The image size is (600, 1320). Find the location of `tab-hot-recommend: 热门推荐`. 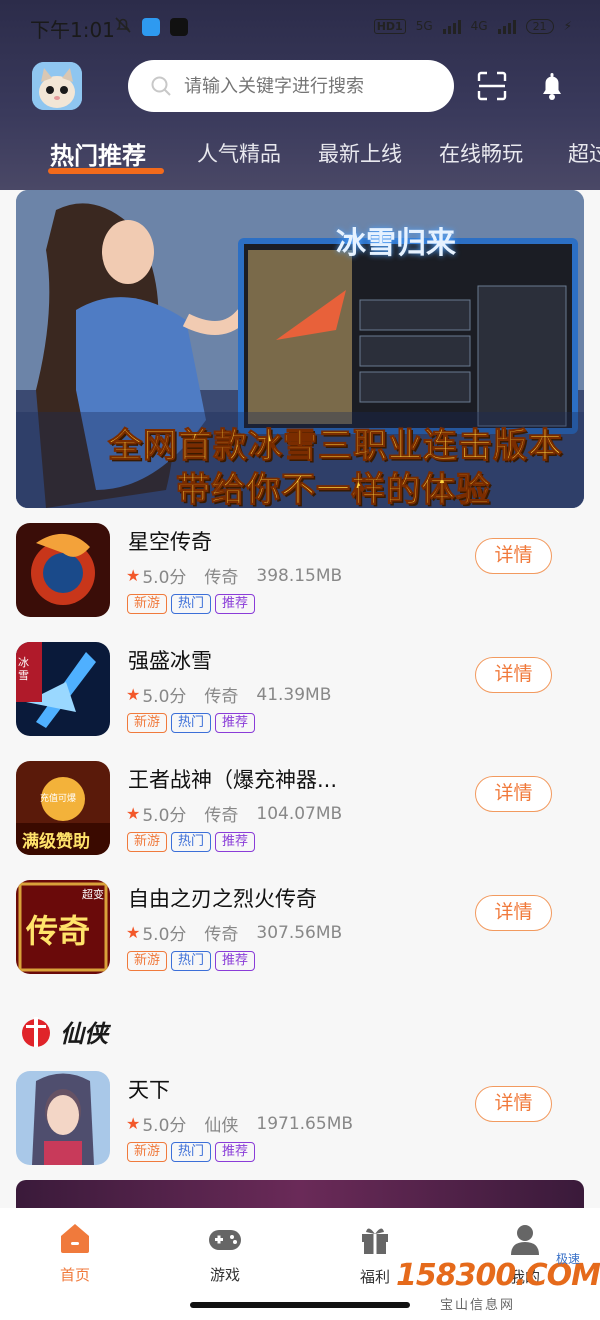

tab-hot-recommend: 热门推荐 is located at coordinates (98, 154).